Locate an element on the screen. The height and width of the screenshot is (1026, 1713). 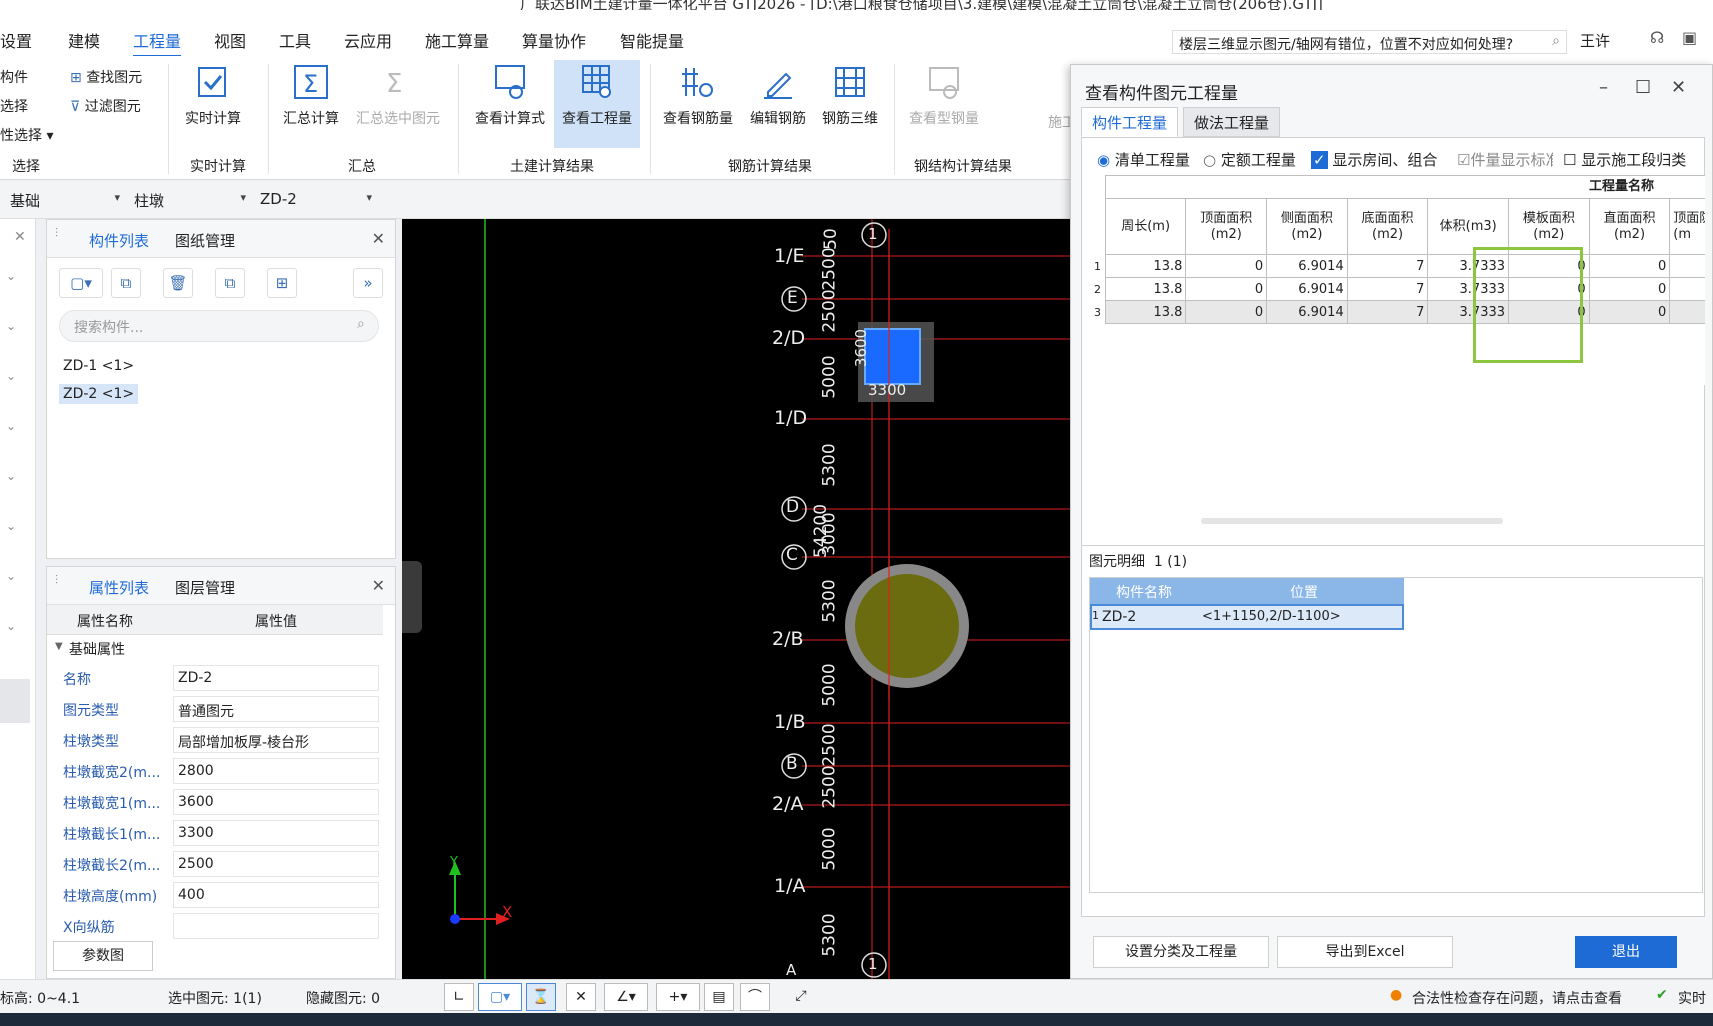
radio-qingdan: ◉ 清单工程量 is located at coordinates (1143, 159).